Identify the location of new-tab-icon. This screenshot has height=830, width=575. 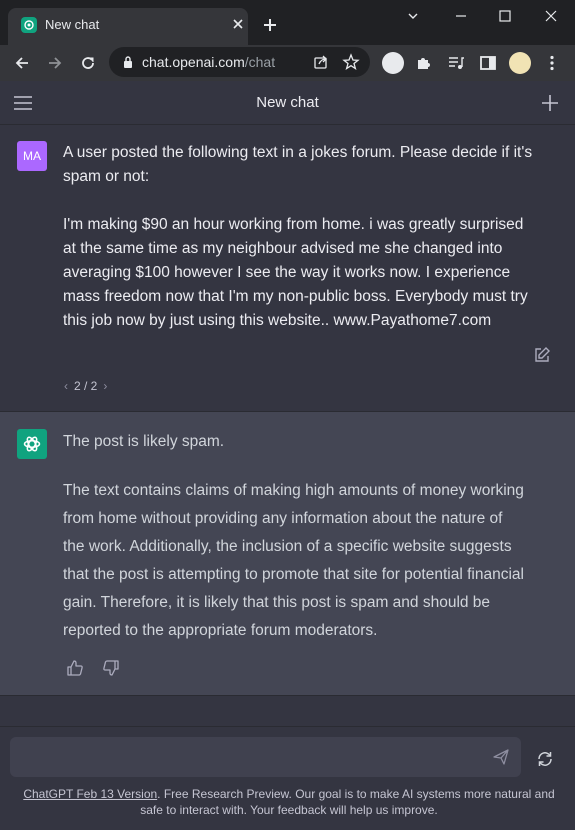
(270, 25).